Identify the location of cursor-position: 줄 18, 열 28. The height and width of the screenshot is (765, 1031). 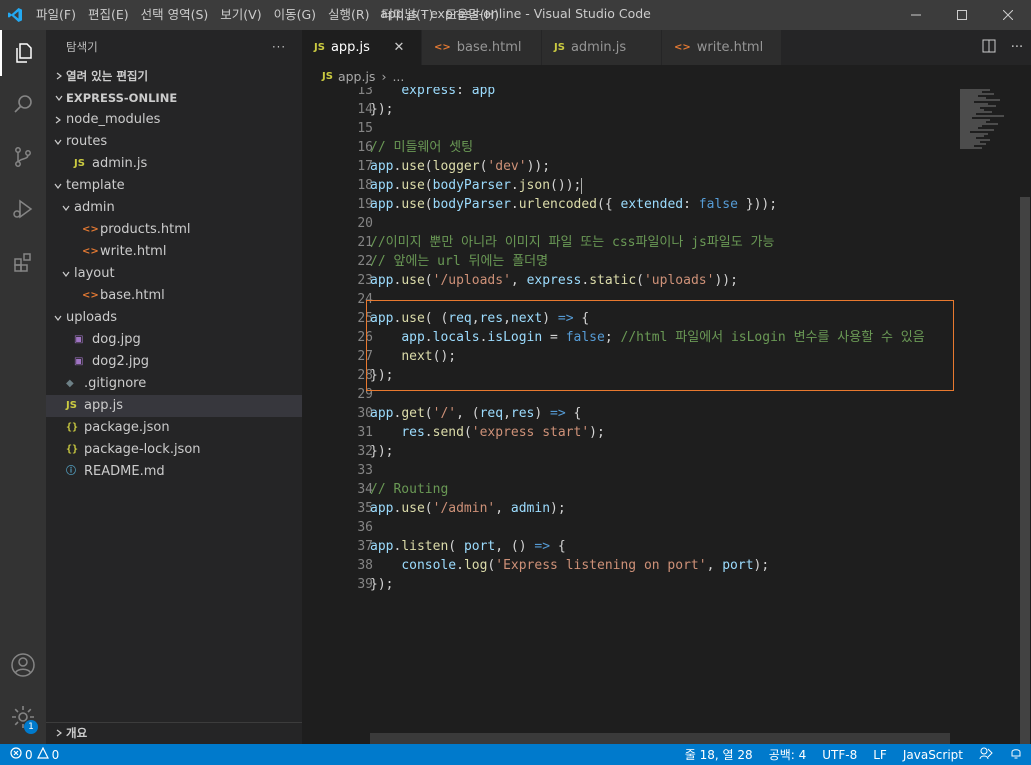
(719, 754).